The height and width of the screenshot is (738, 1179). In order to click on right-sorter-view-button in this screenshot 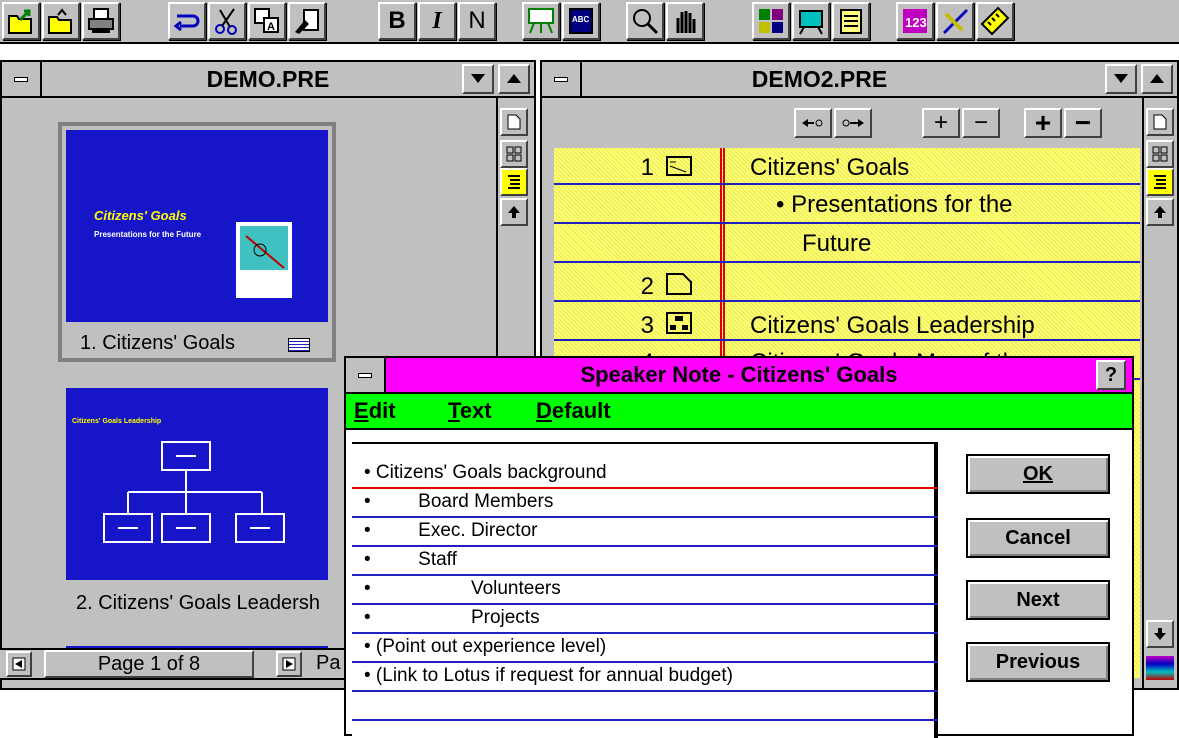, I will do `click(1160, 154)`.